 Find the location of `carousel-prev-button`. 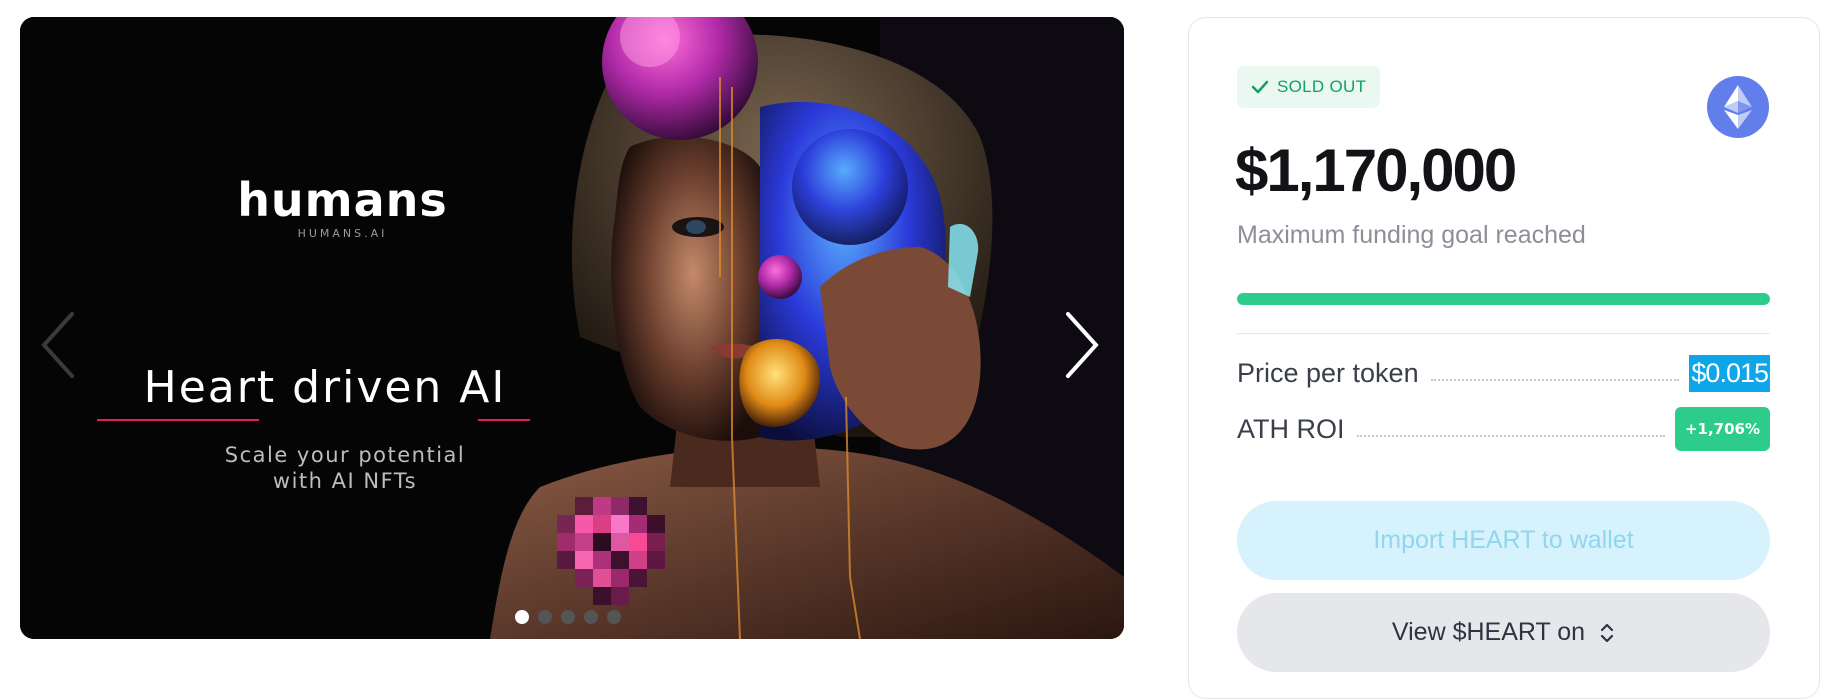

carousel-prev-button is located at coordinates (58, 345).